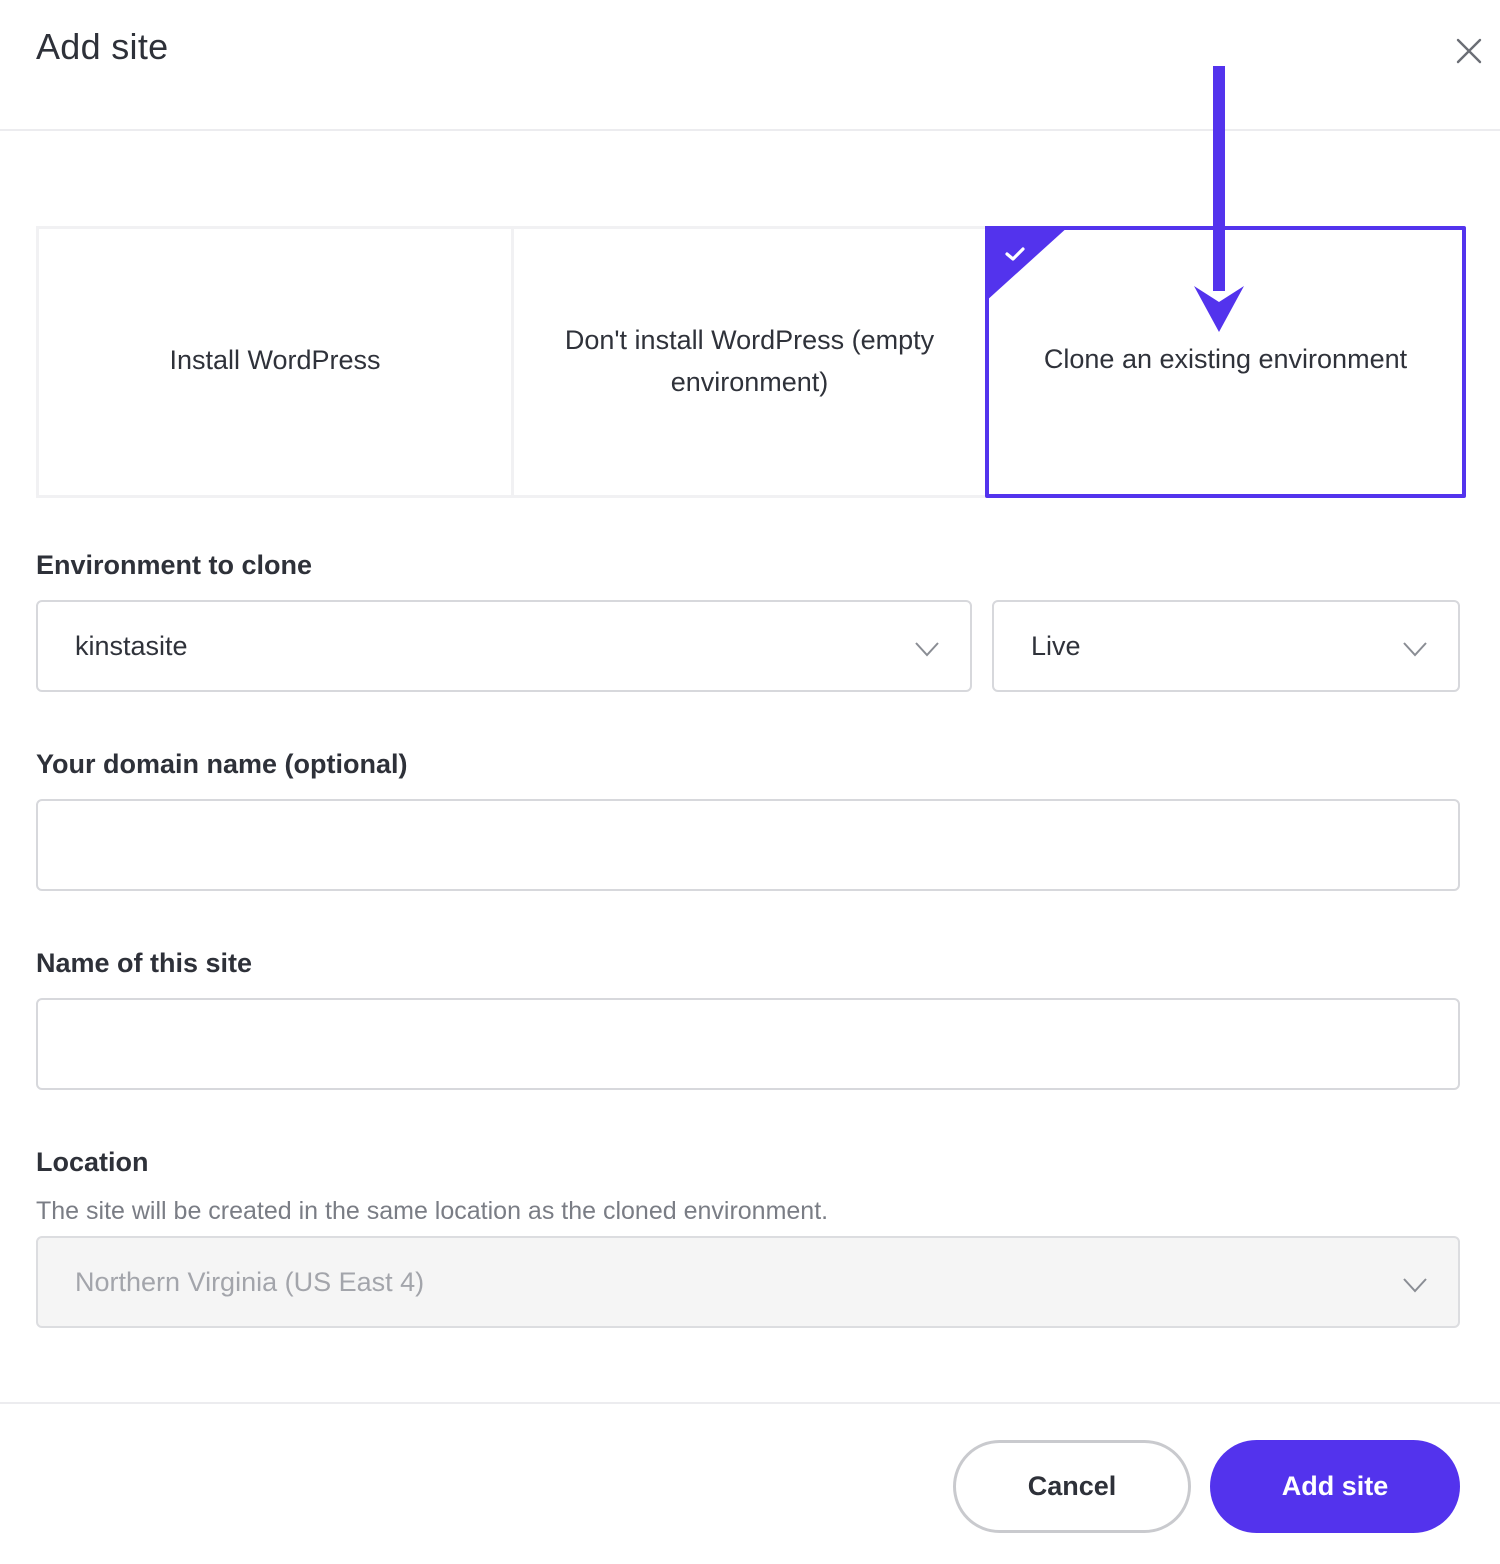 Image resolution: width=1500 pixels, height=1564 pixels. I want to click on site-name-field-wrapper, so click(748, 1044).